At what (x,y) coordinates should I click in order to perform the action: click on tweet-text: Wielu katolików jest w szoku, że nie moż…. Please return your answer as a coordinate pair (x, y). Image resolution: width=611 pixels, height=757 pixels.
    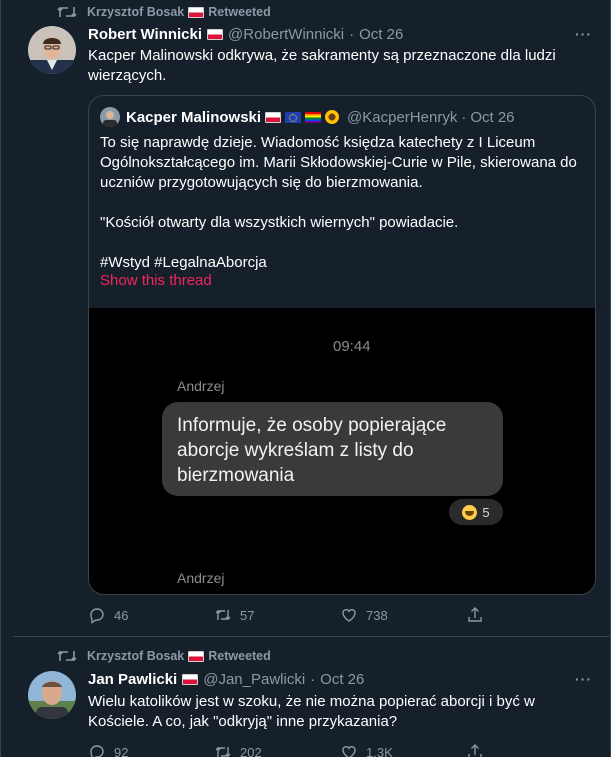
    Looking at the image, I should click on (311, 711).